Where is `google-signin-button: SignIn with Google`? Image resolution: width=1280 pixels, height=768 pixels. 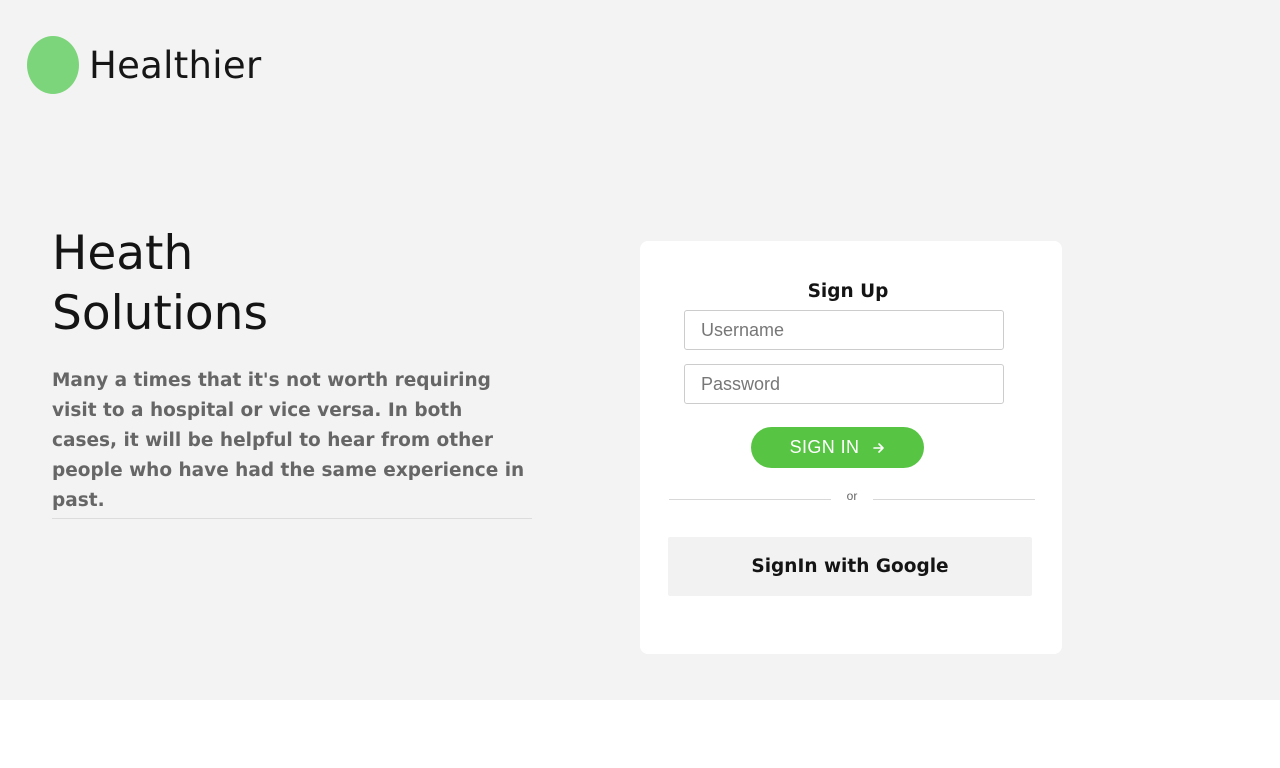
google-signin-button: SignIn with Google is located at coordinates (850, 566).